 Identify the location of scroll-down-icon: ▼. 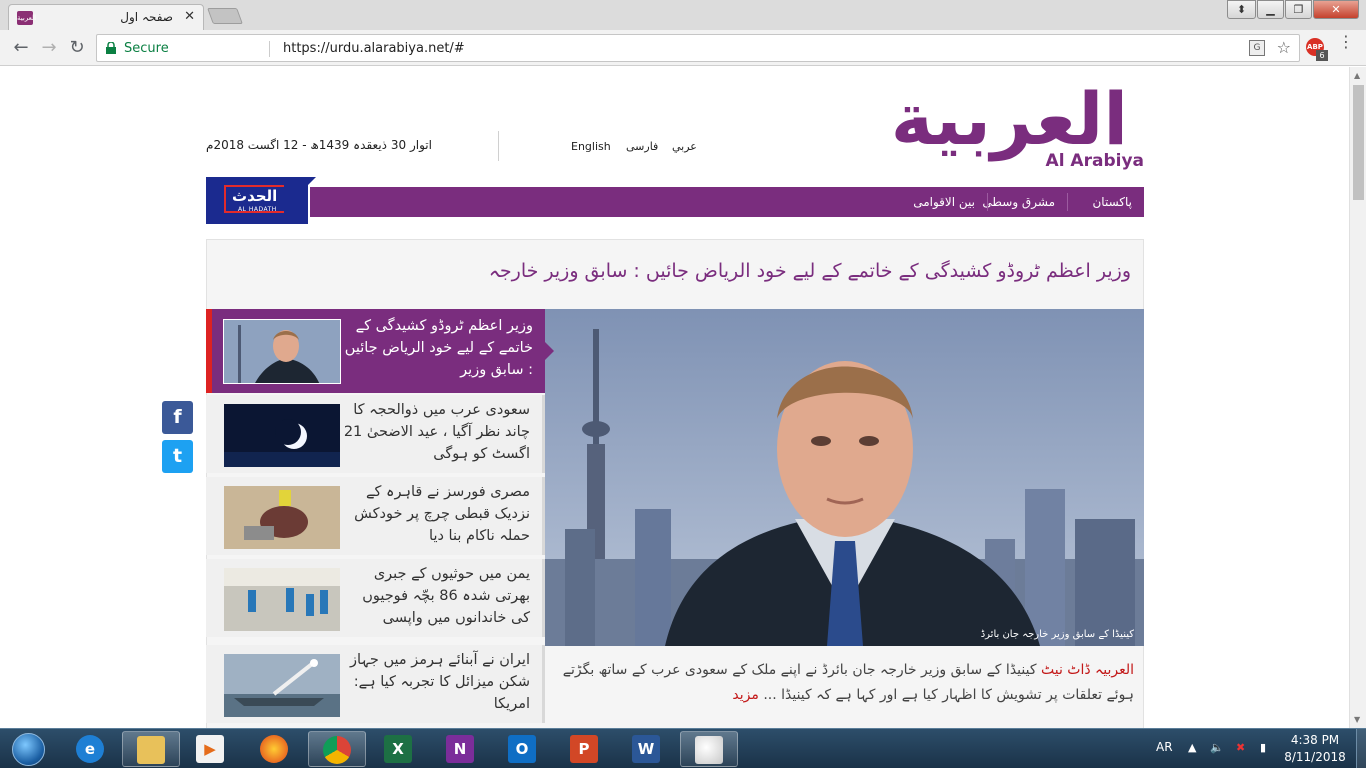
(1357, 719).